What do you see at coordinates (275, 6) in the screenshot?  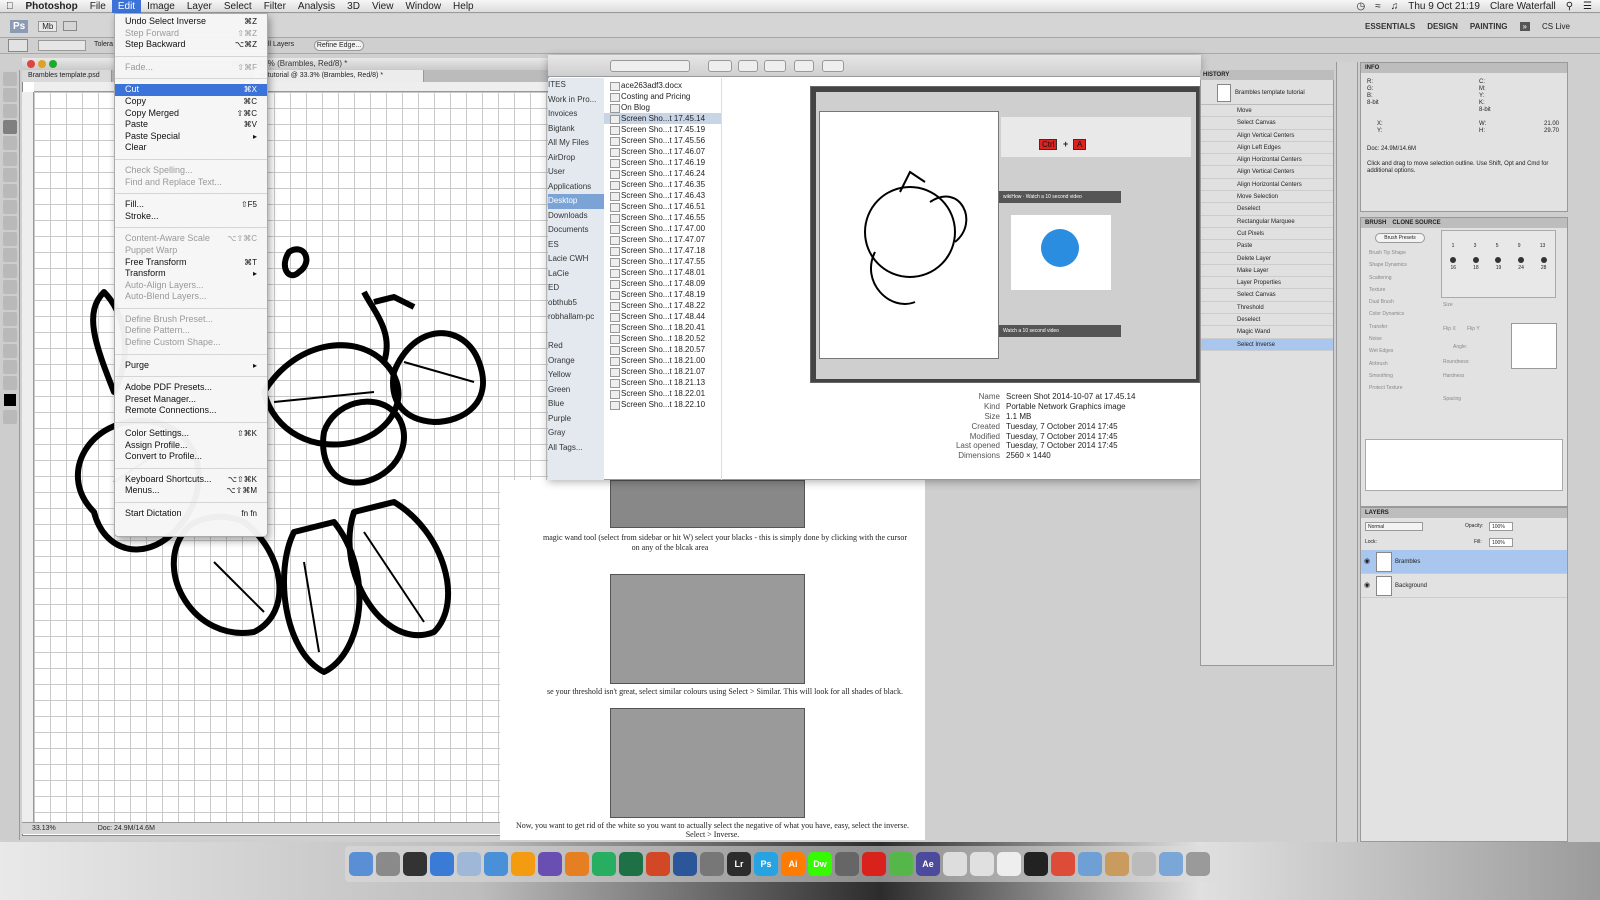 I see `menu-filter: Filter` at bounding box center [275, 6].